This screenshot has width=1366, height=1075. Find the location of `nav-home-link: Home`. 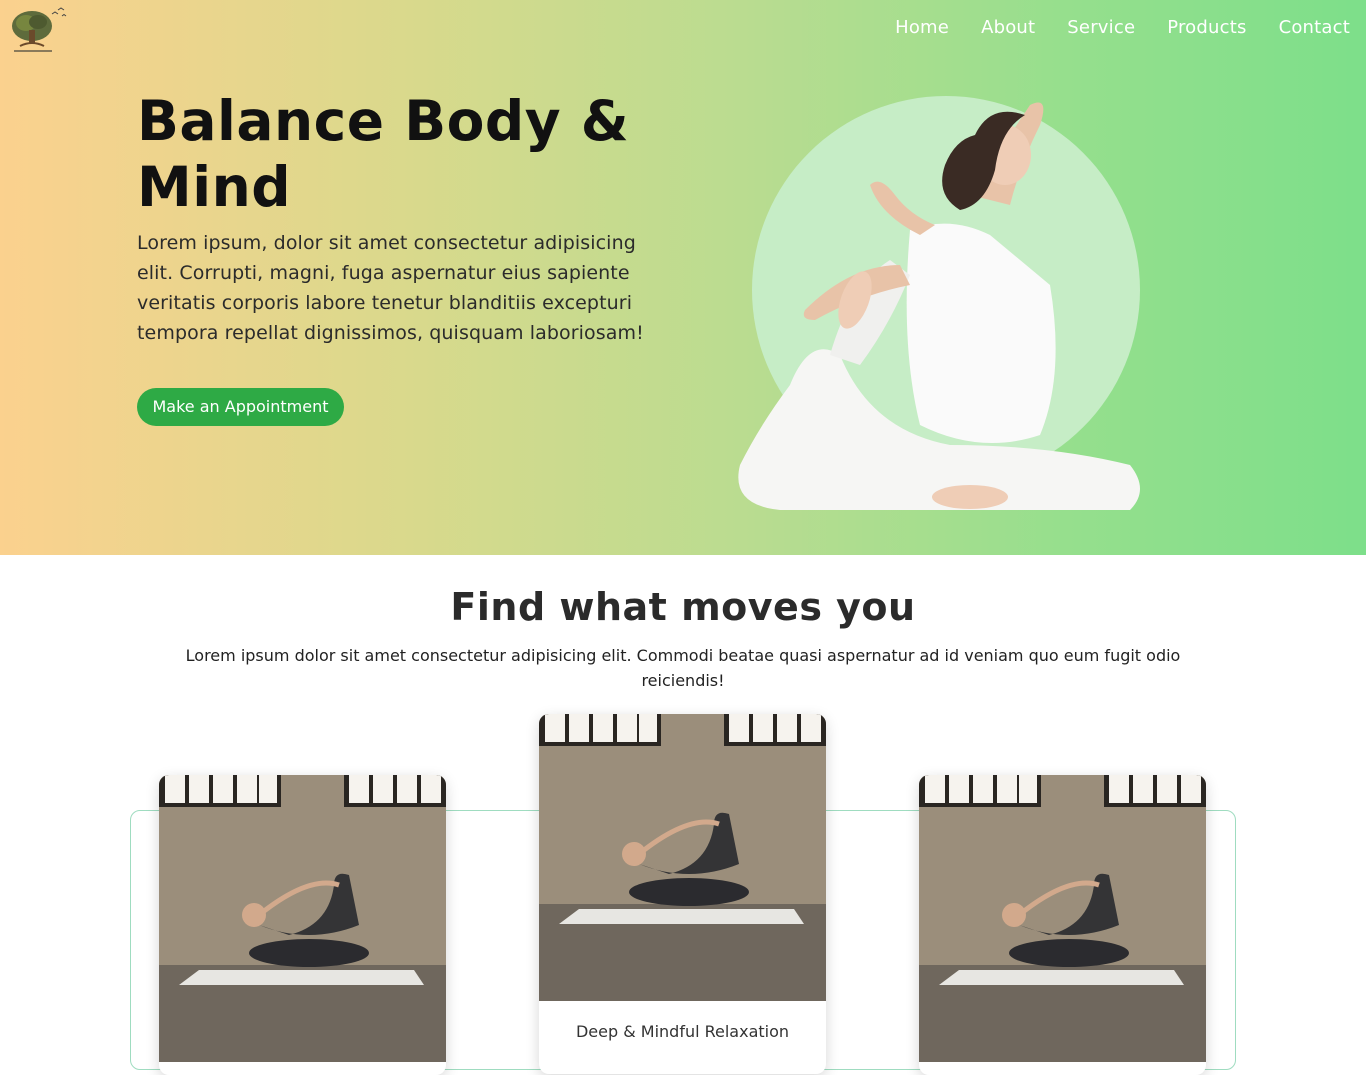

nav-home-link: Home is located at coordinates (922, 28).